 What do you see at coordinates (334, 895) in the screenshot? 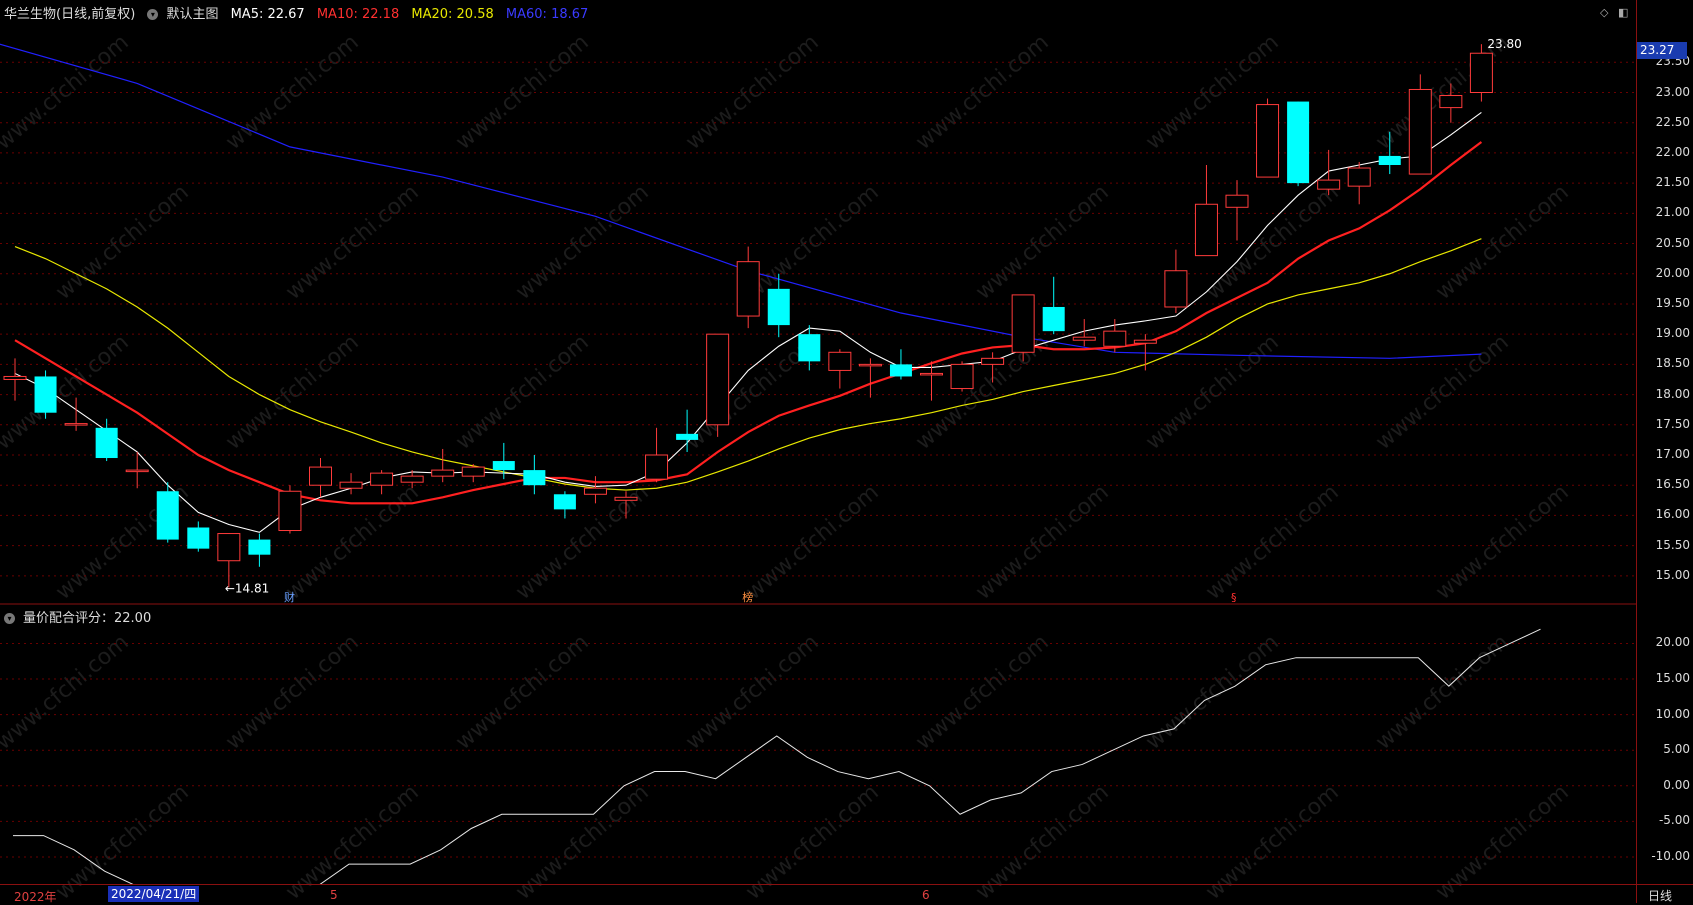
I see `month-5-label: 5` at bounding box center [334, 895].